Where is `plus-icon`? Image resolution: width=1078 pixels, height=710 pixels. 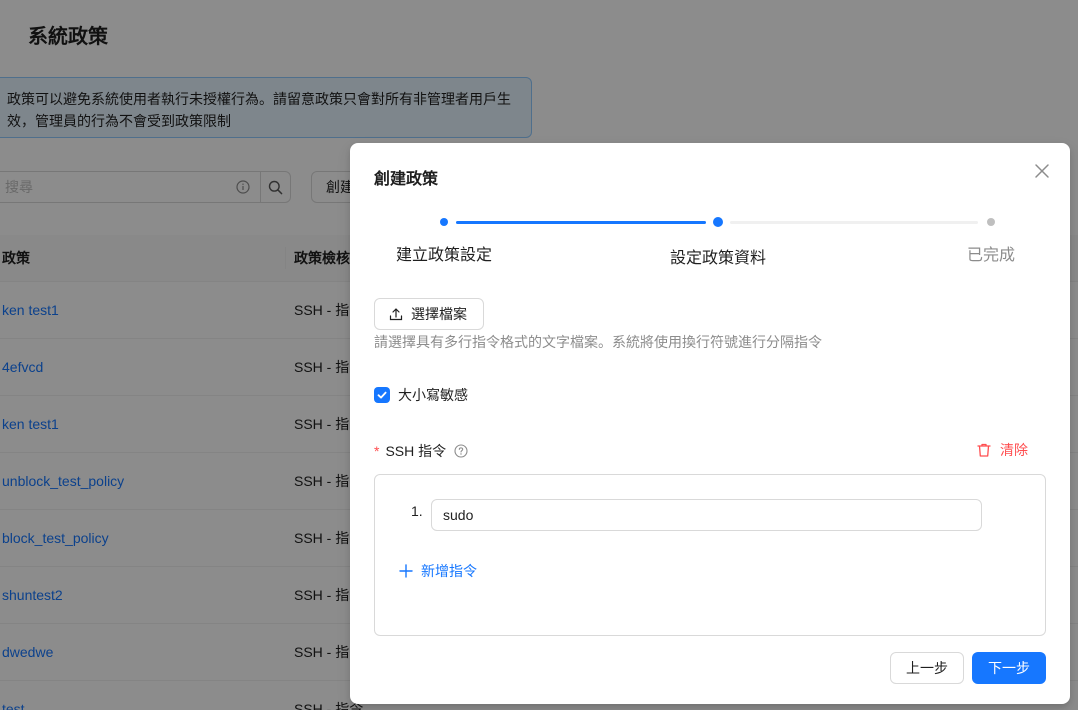 plus-icon is located at coordinates (406, 571).